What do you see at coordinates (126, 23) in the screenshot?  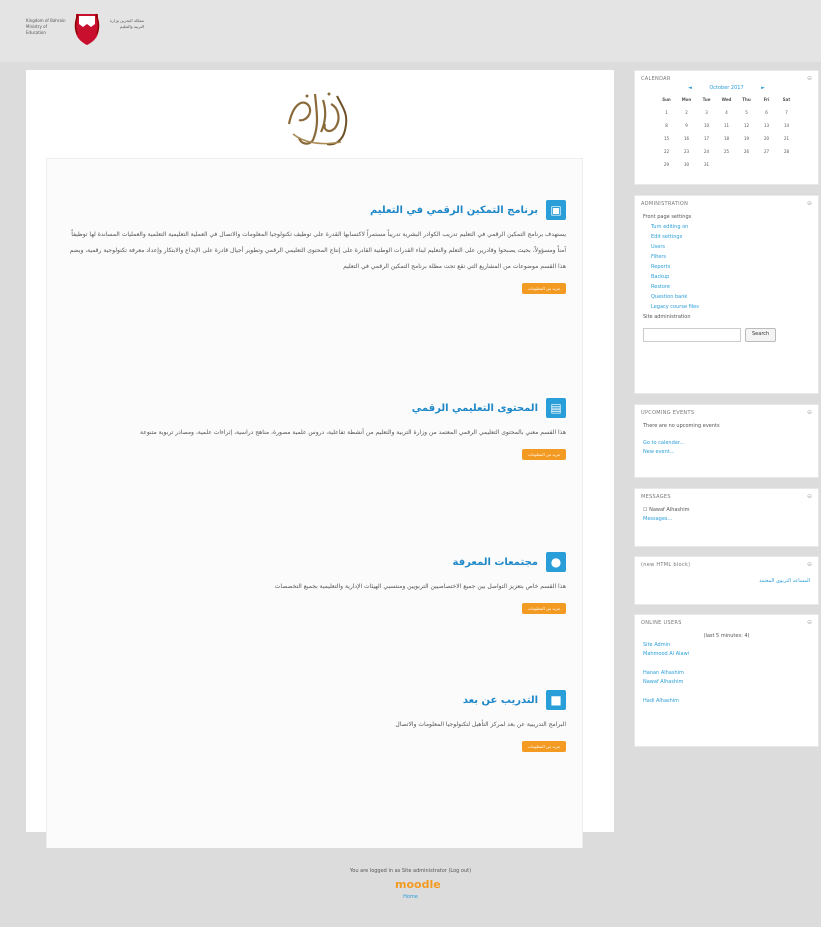 I see `ministry-name-ar: مملكة البحرين وزارة التربية والتعليم` at bounding box center [126, 23].